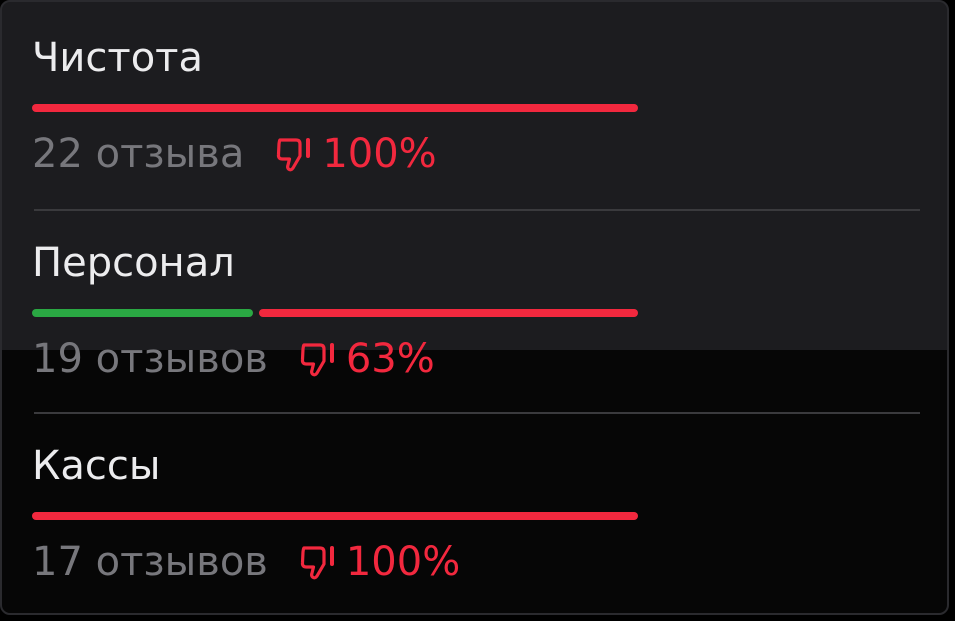 The width and height of the screenshot is (955, 621). I want to click on rating-title: Чистота, so click(117, 58).